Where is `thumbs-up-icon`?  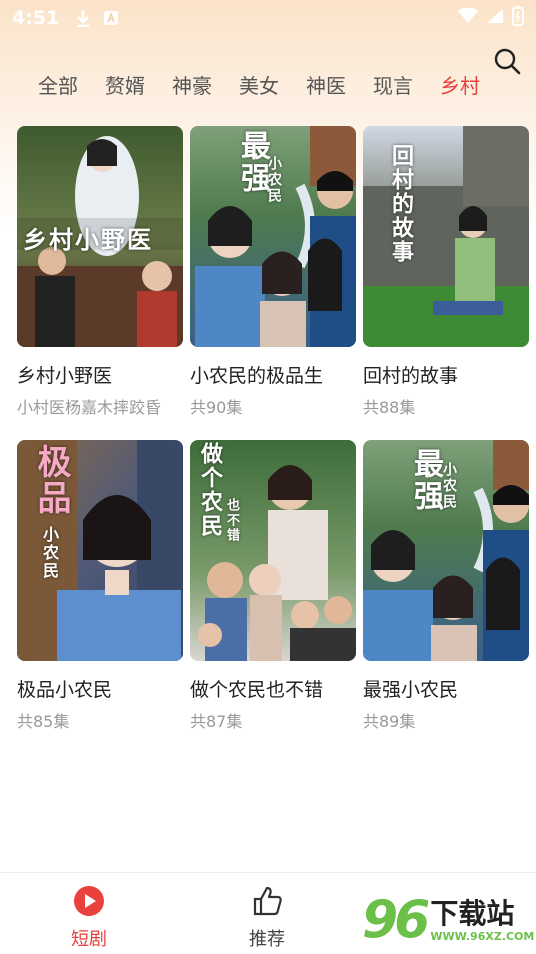
thumbs-up-icon is located at coordinates (267, 903).